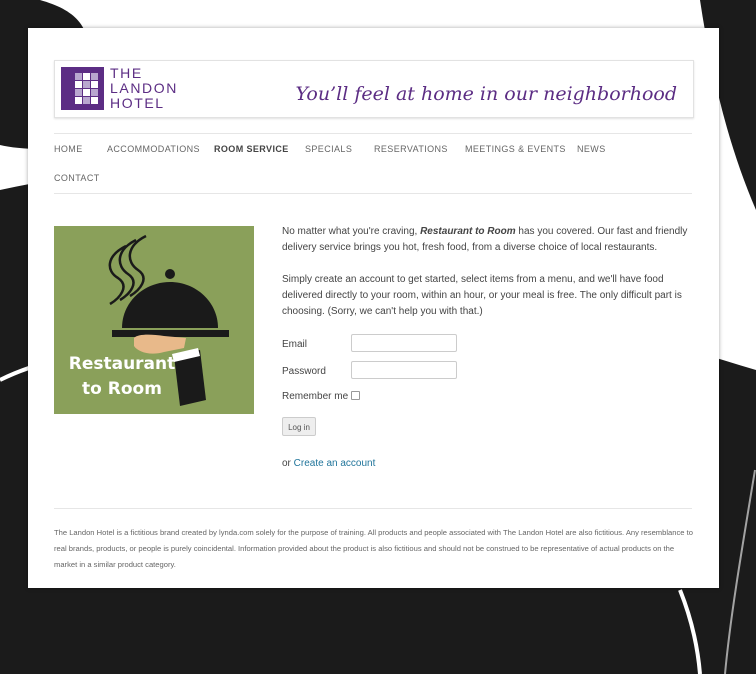  What do you see at coordinates (411, 149) in the screenshot?
I see `nav-item-reservations: RESERVATIONS` at bounding box center [411, 149].